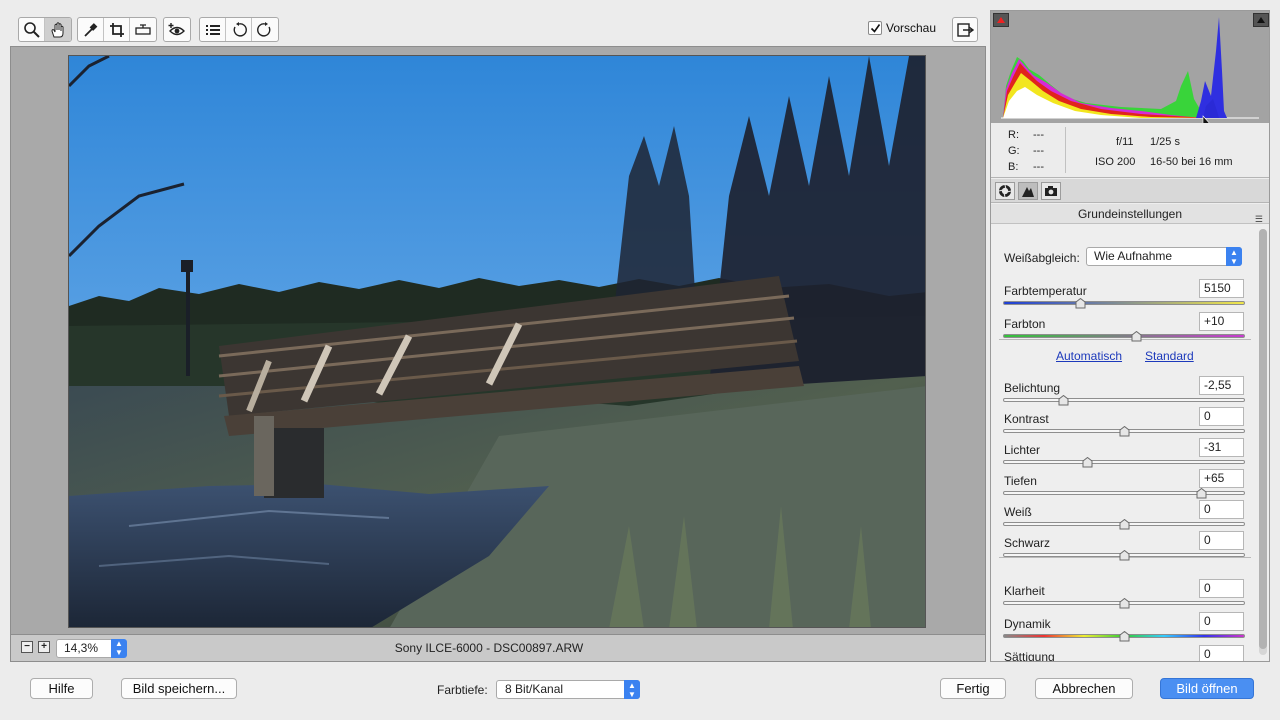 This screenshot has width=1280, height=720. I want to click on b-value: ---, so click(1038, 167).